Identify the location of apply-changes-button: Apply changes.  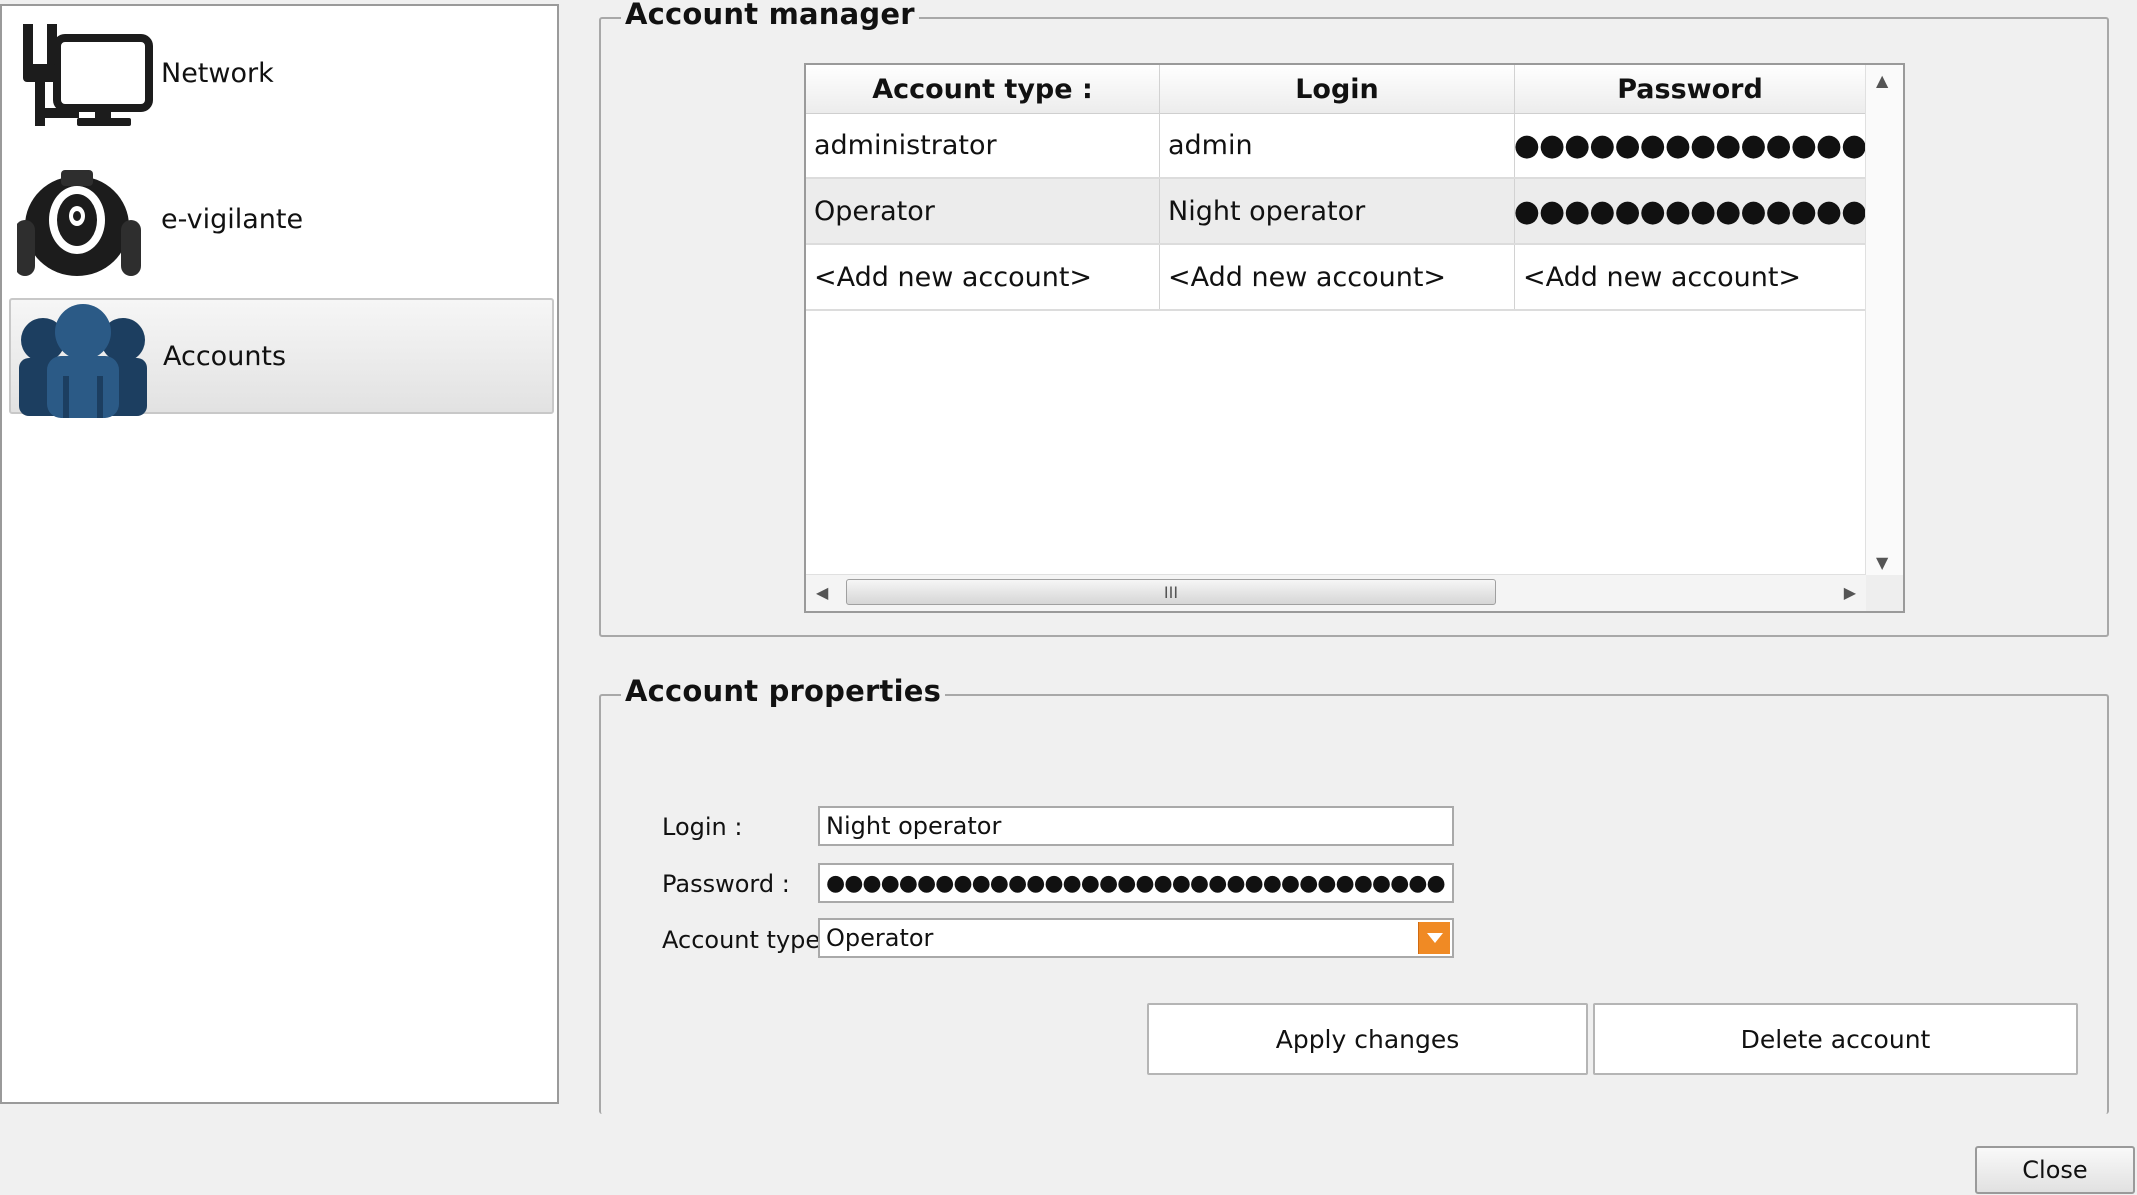
(1367, 1039).